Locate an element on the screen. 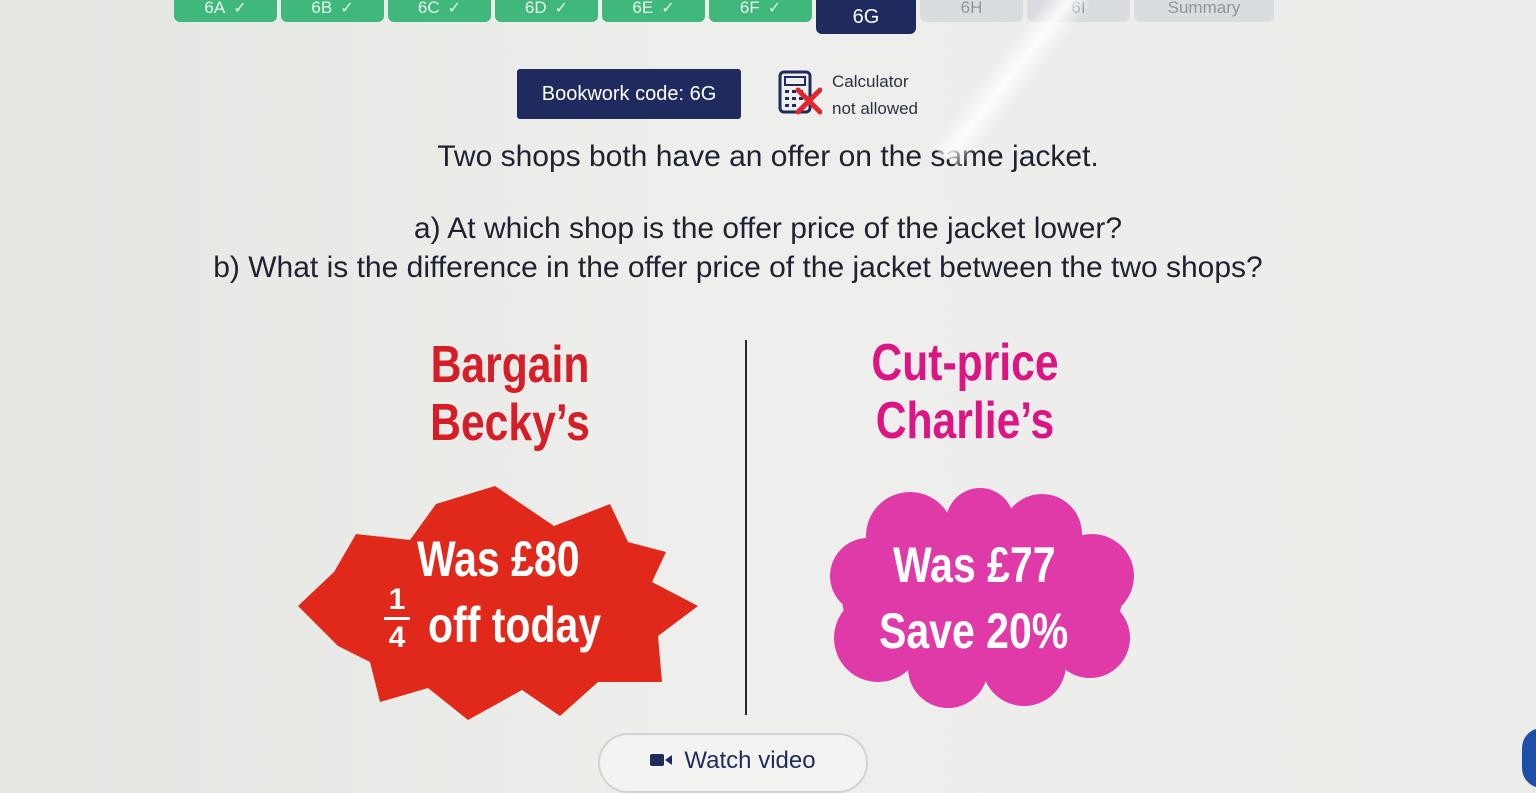 This screenshot has width=1536, height=793. tab-label: 6H is located at coordinates (971, 8).